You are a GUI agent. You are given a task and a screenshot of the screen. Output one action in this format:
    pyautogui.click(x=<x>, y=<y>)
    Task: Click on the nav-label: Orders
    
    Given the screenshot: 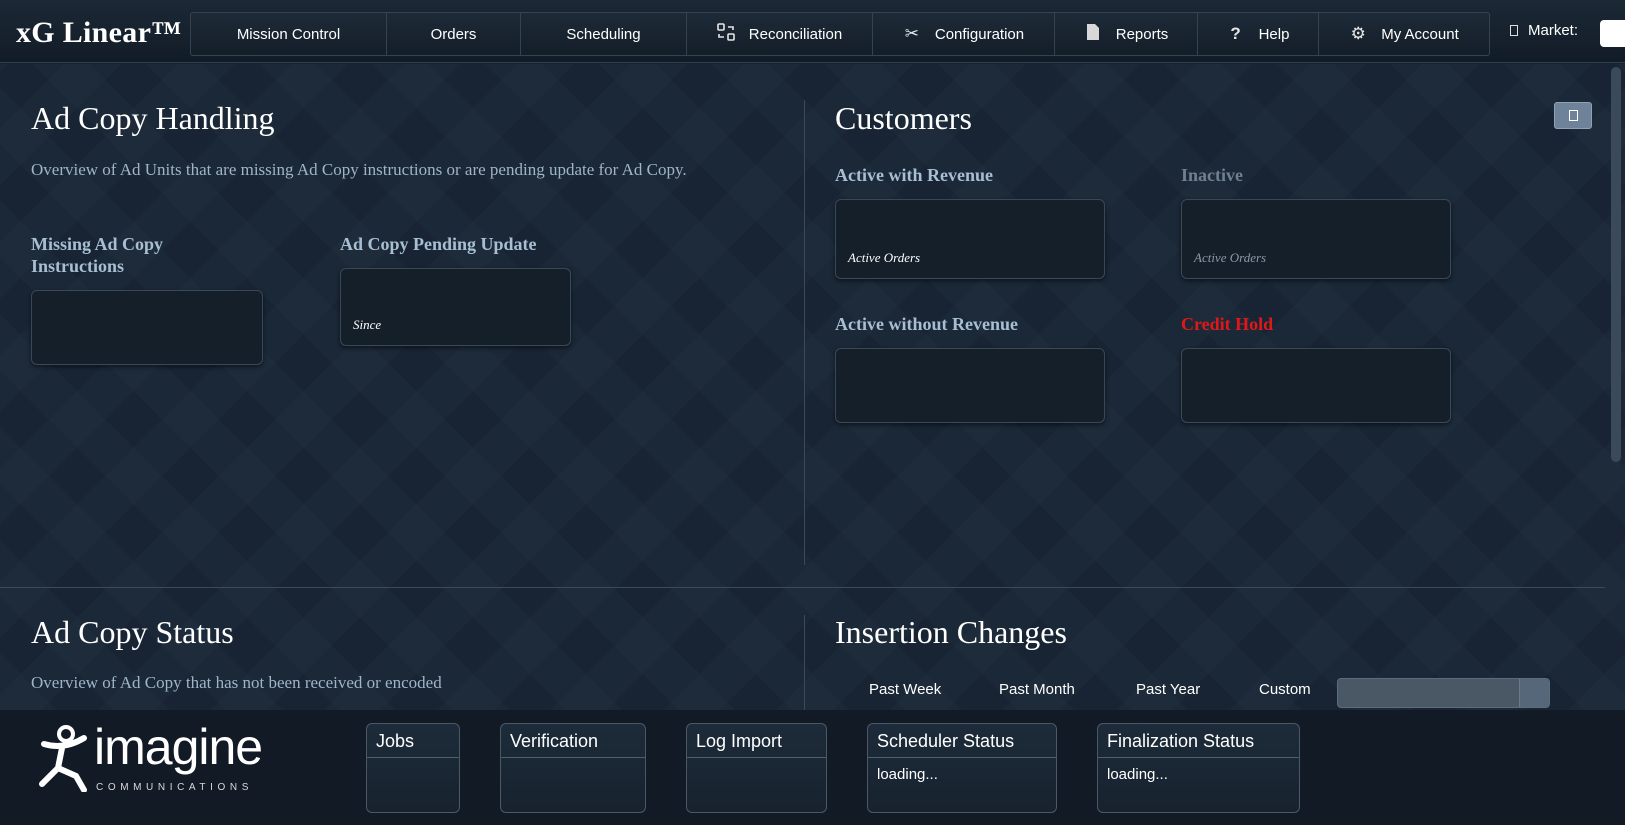 What is the action you would take?
    pyautogui.click(x=453, y=34)
    